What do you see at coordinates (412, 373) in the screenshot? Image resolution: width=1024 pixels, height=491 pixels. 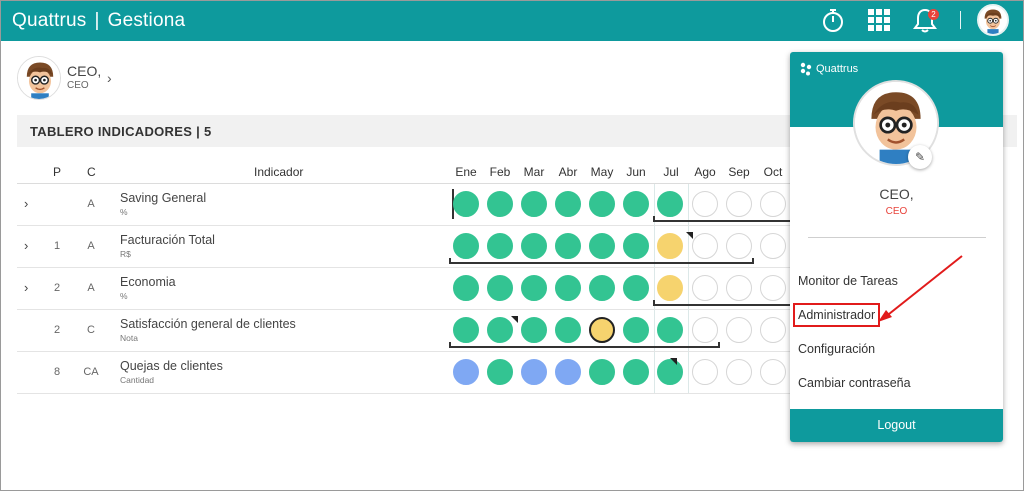 I see `table-row: 8 CA Quejas de clientes Cantidad` at bounding box center [412, 373].